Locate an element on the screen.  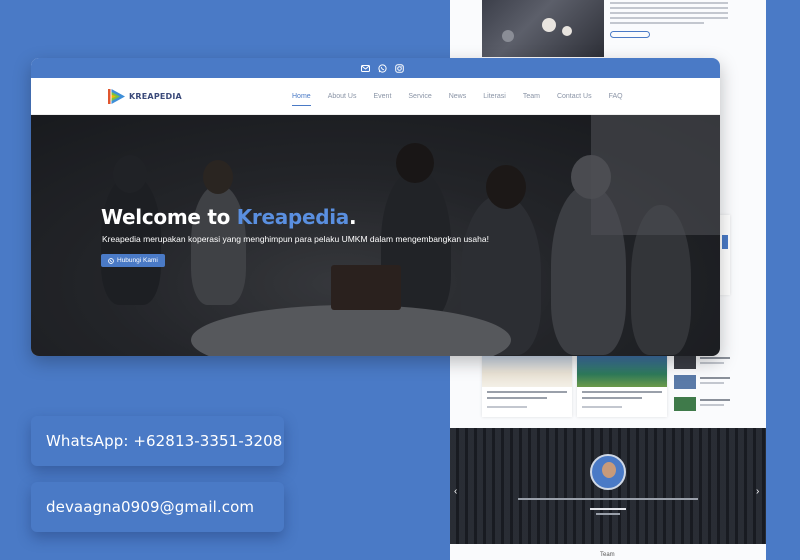
nav-faq: FAQ is located at coordinates (616, 96).